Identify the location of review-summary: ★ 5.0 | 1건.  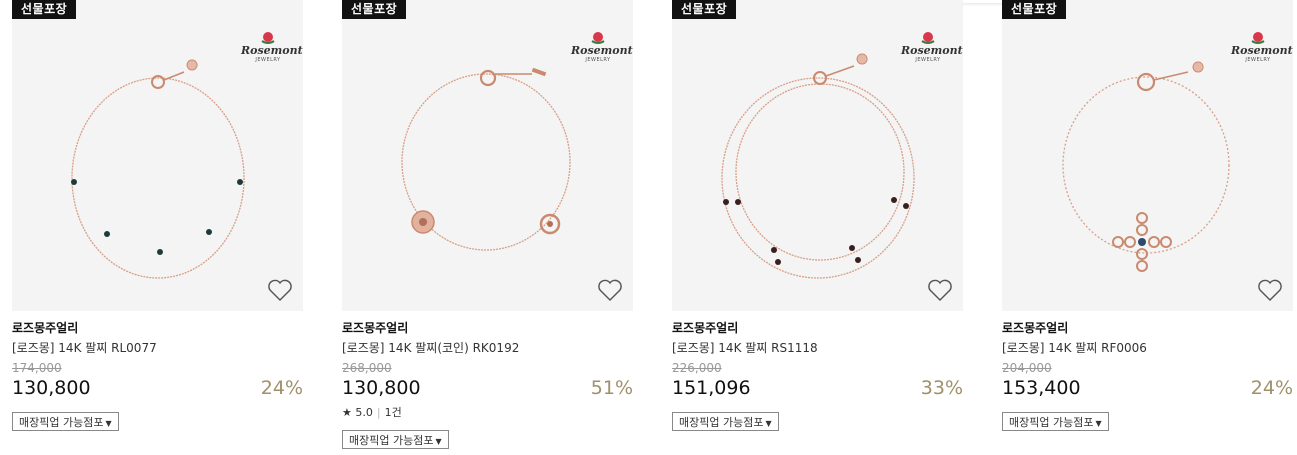
(372, 413).